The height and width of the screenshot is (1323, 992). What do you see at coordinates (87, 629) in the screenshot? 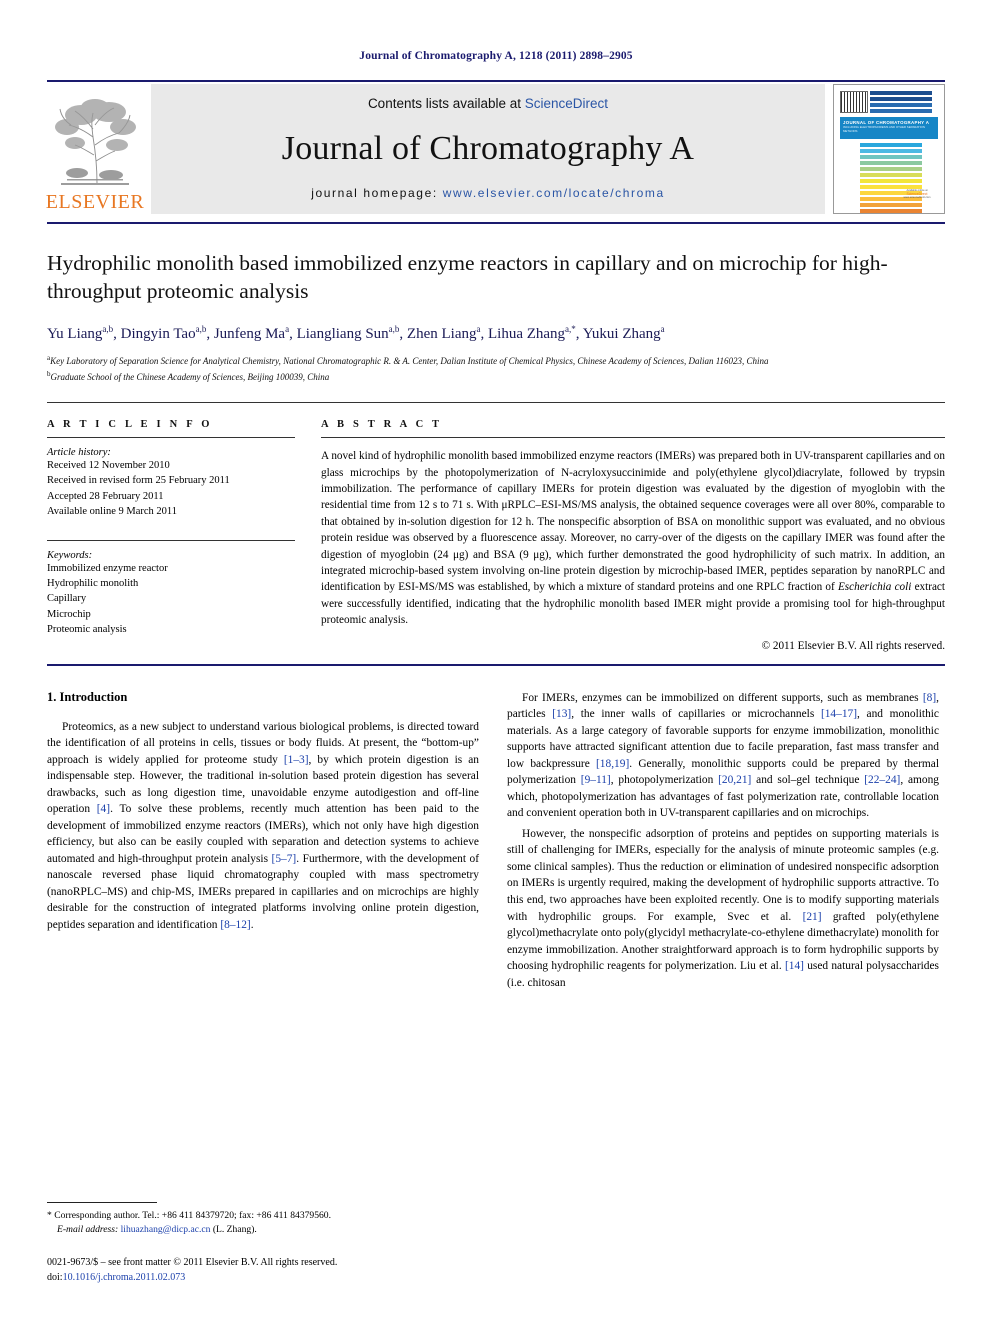
I see `keyword-item: Proteomic analysis` at bounding box center [87, 629].